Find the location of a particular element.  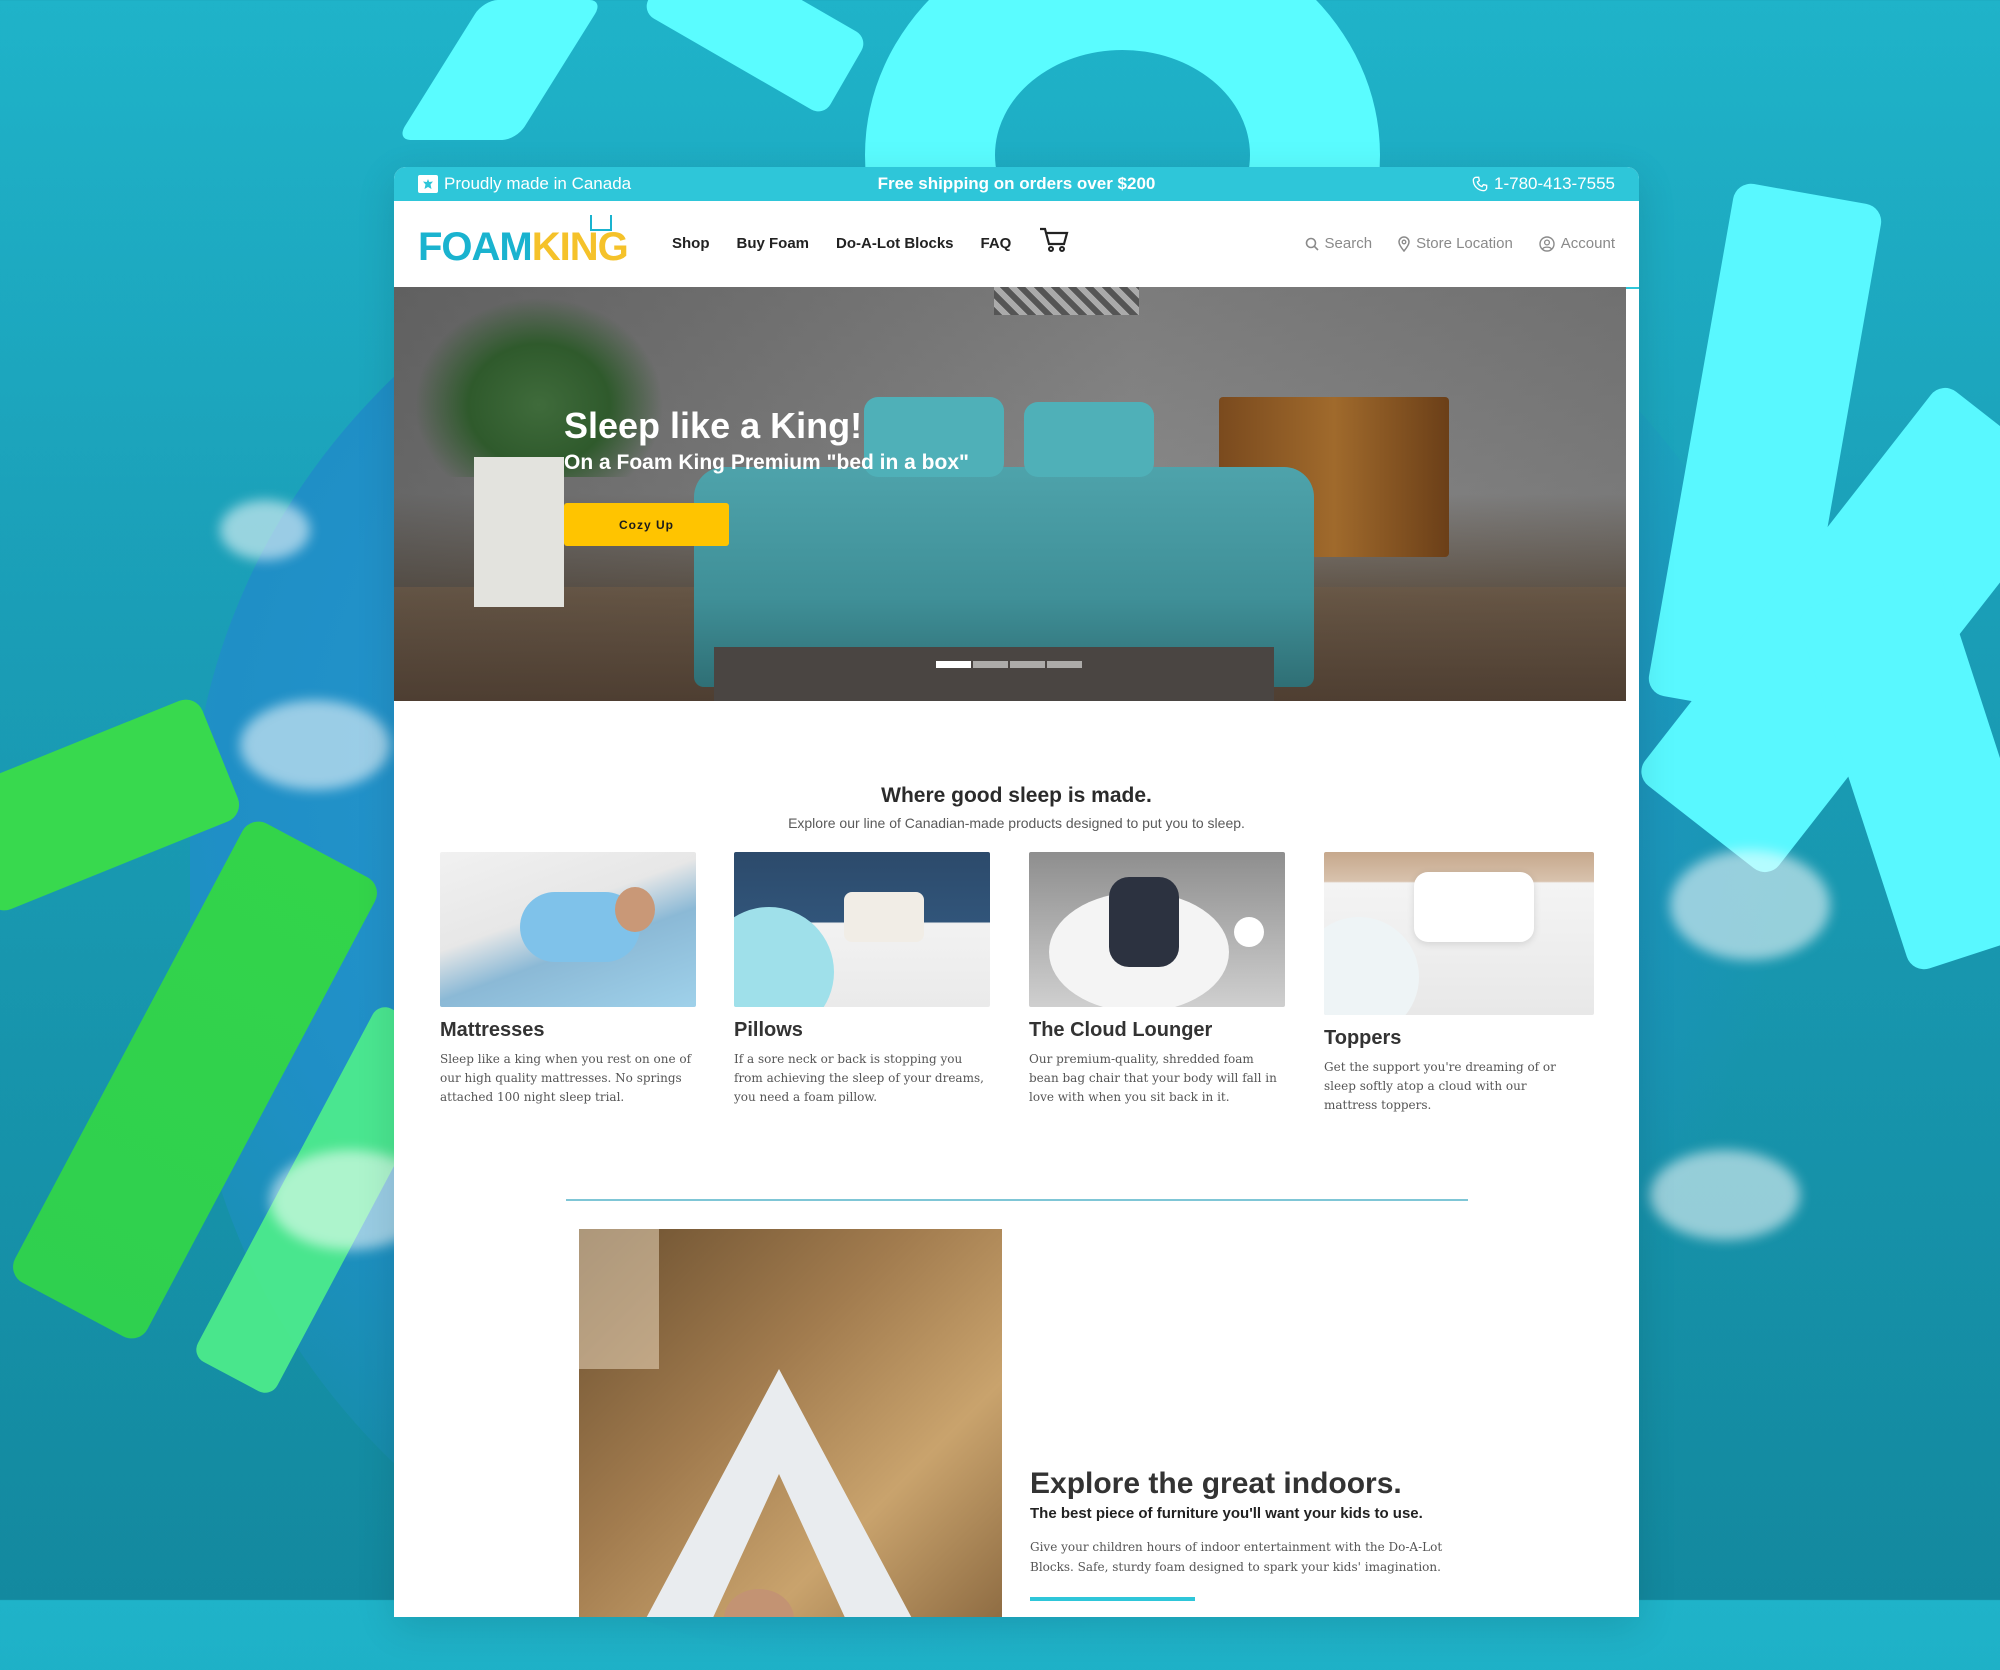

nav-item-buy-foam: Buy Foam is located at coordinates (773, 243).